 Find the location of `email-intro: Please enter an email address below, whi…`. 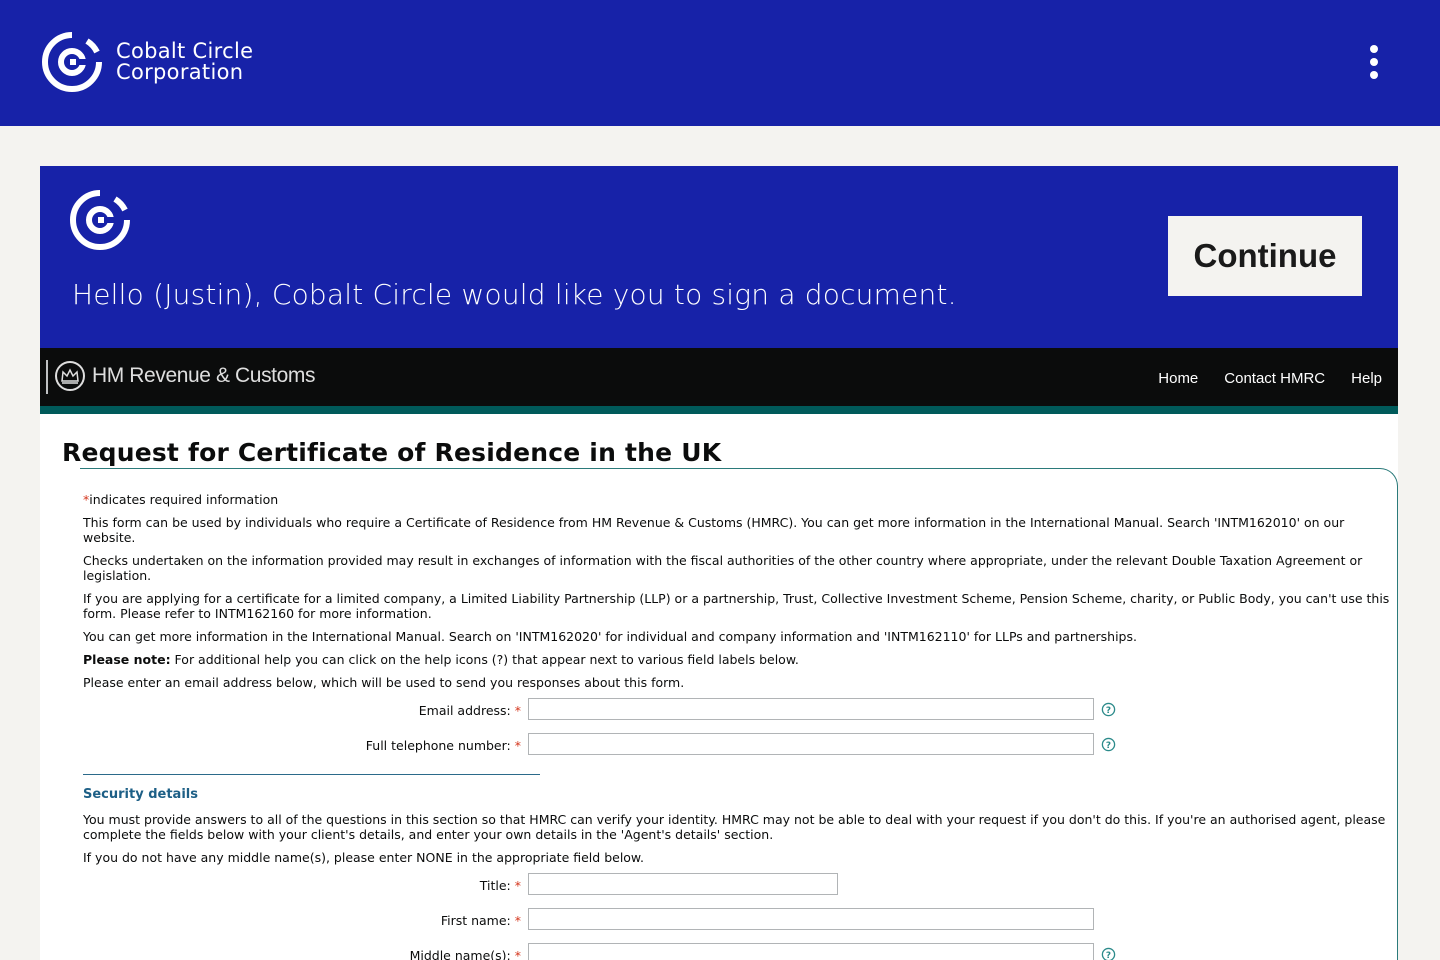

email-intro: Please enter an email address below, whi… is located at coordinates (384, 682).